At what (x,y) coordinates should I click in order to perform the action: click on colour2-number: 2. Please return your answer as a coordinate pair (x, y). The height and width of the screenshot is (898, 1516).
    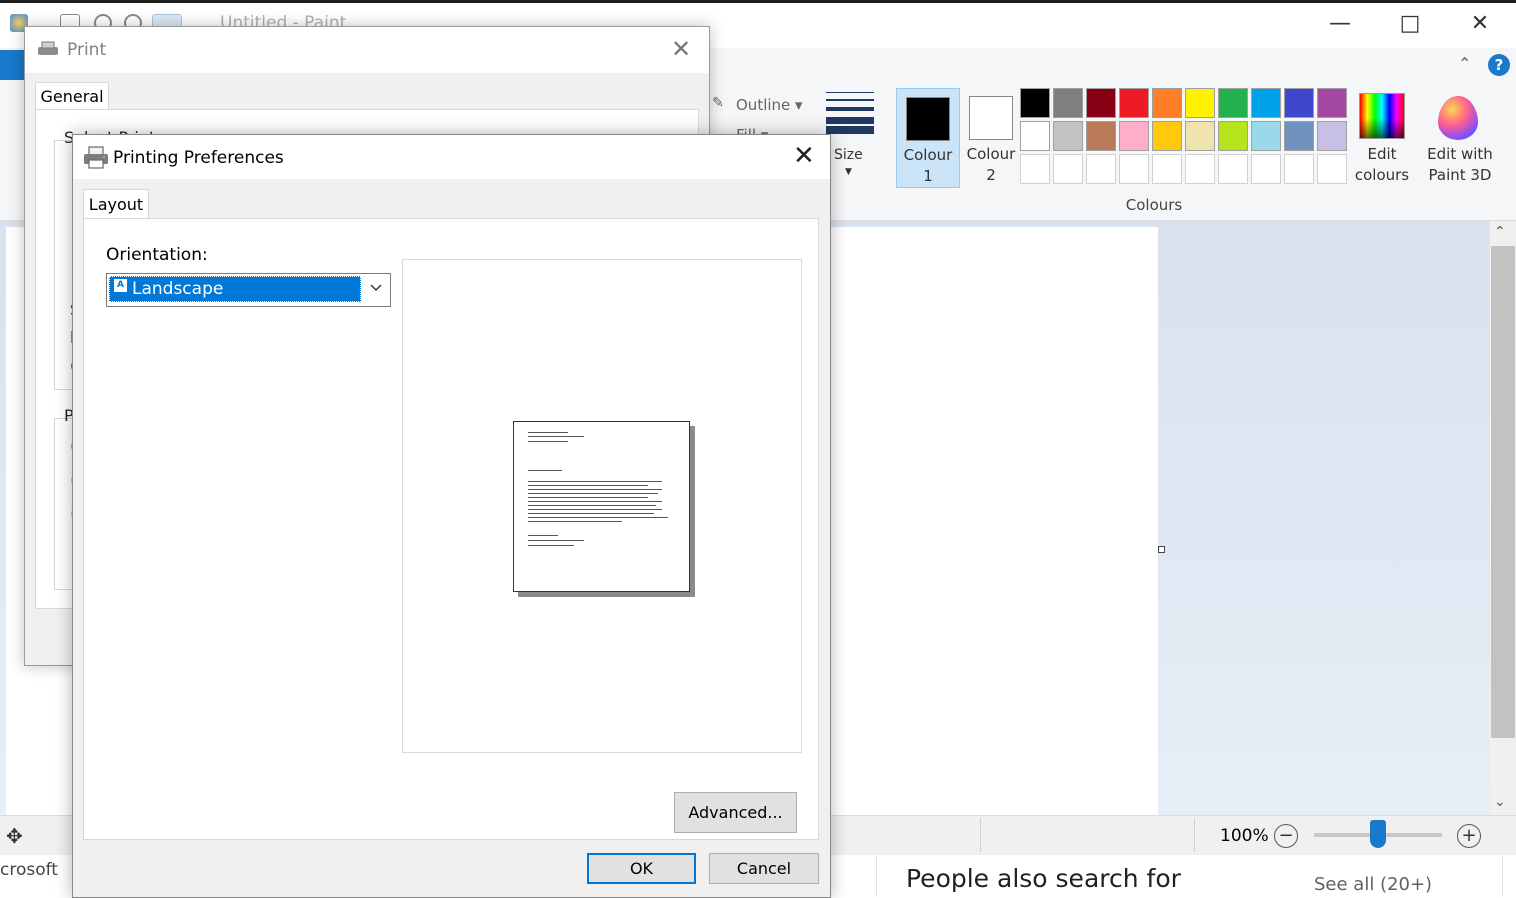
    Looking at the image, I should click on (991, 175).